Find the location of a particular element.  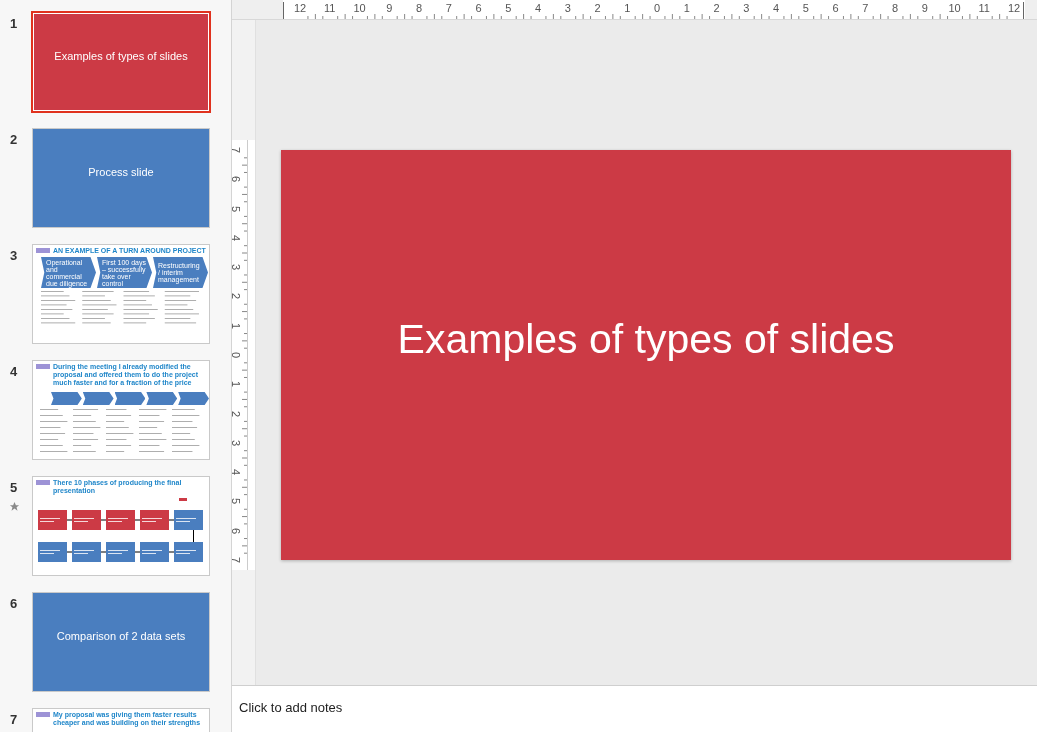

slide-thumbnail: Examples of types of slides is located at coordinates (121, 62).